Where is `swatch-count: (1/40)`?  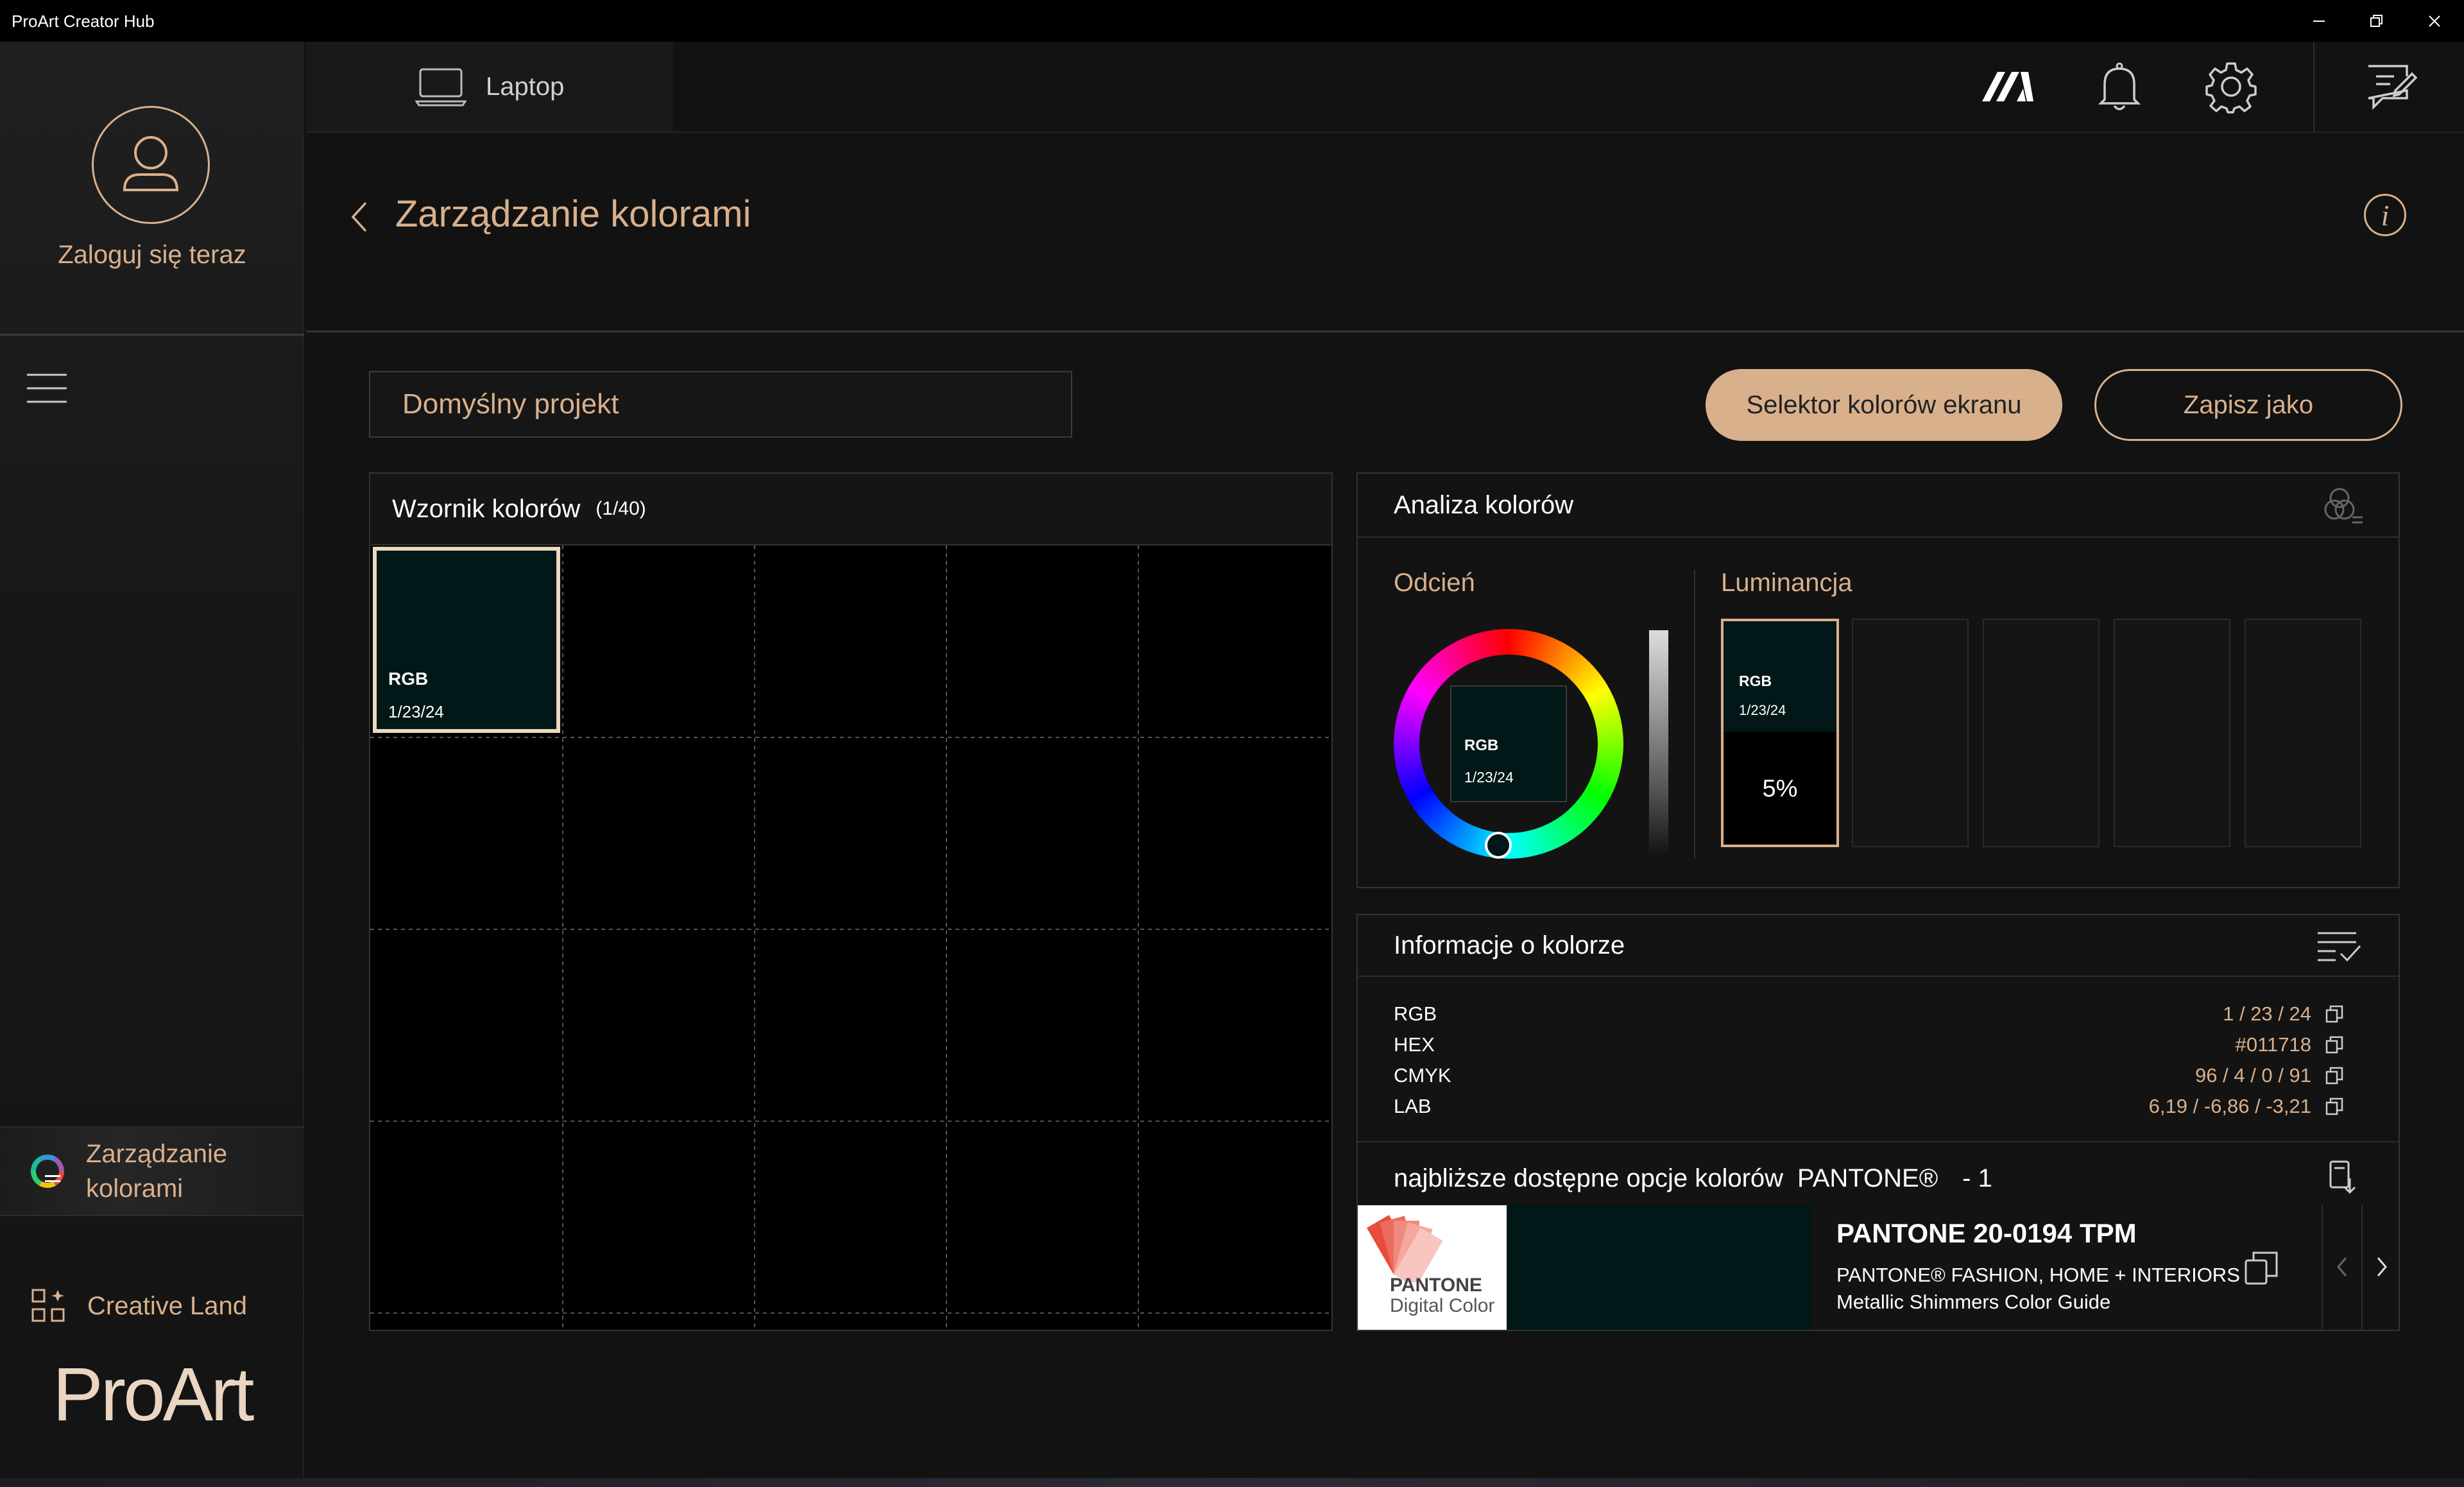
swatch-count: (1/40) is located at coordinates (621, 508).